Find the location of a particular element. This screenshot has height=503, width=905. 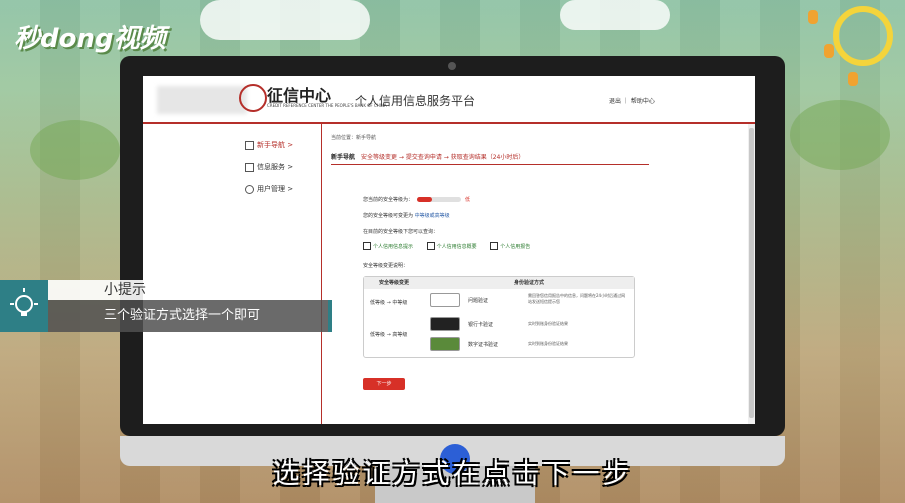

link-credit-hint: 个人信用信息提示 is located at coordinates (388, 246).